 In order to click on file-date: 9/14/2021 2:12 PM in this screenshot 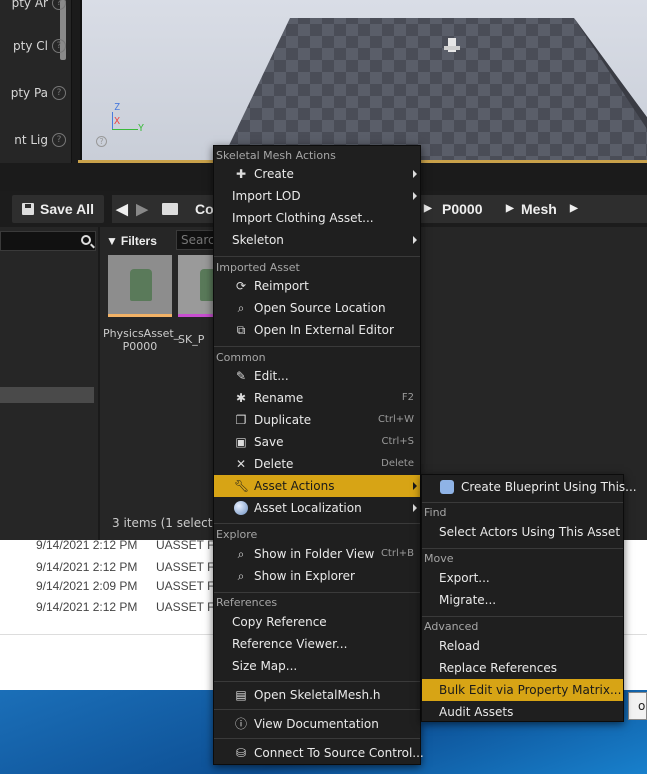, I will do `click(87, 567)`.